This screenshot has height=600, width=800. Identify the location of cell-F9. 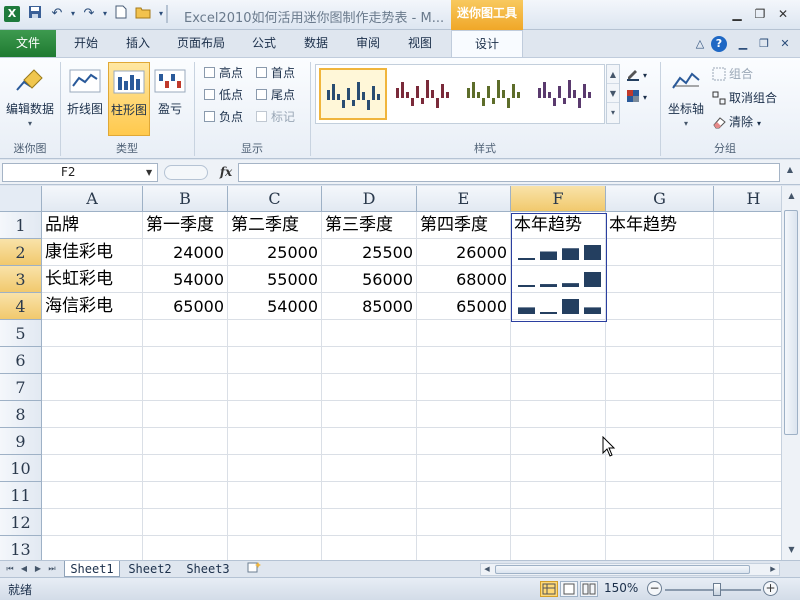
(558, 441).